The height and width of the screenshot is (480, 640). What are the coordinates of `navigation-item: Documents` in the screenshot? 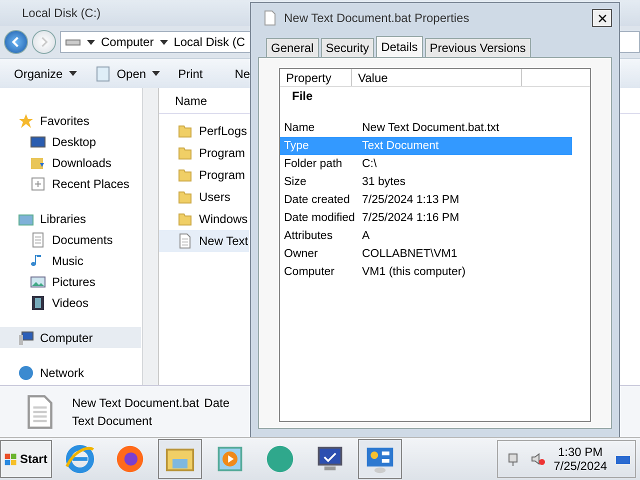 It's located at (70, 239).